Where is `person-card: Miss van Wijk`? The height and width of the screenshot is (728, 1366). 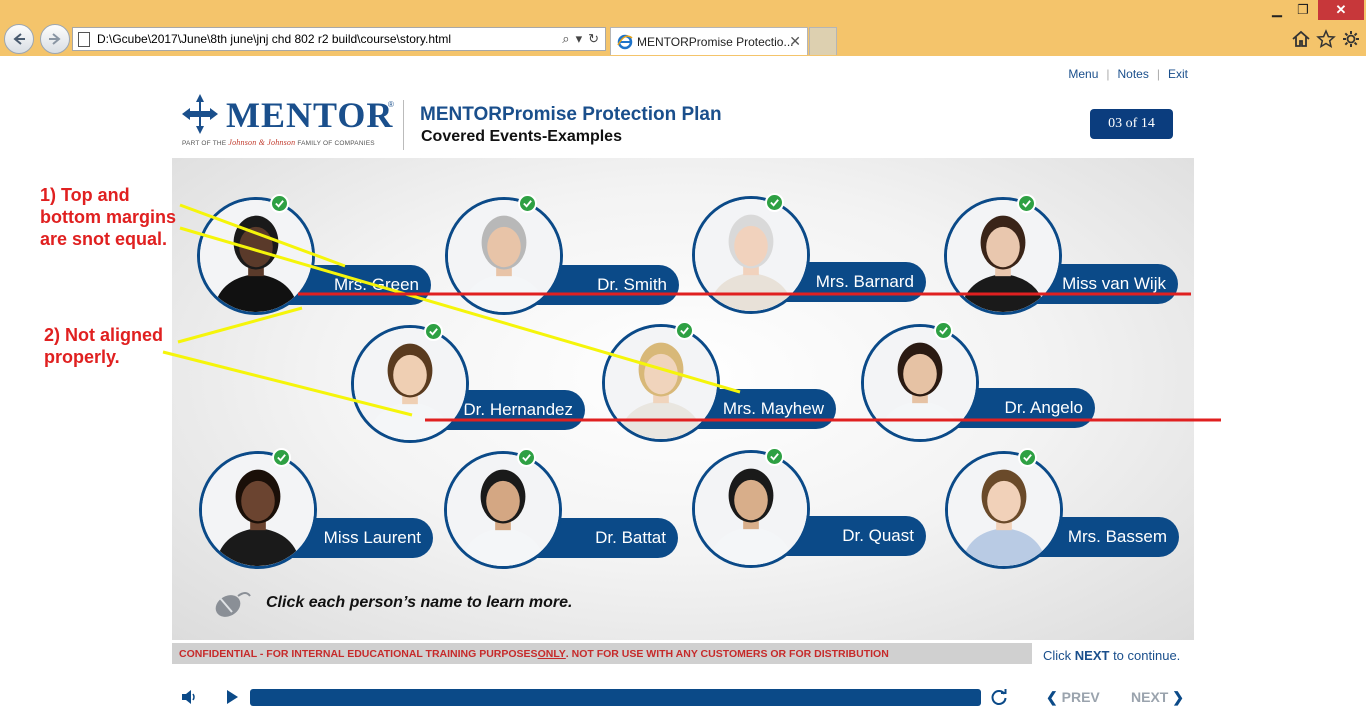
person-card: Miss van Wijk is located at coordinates (1064, 255).